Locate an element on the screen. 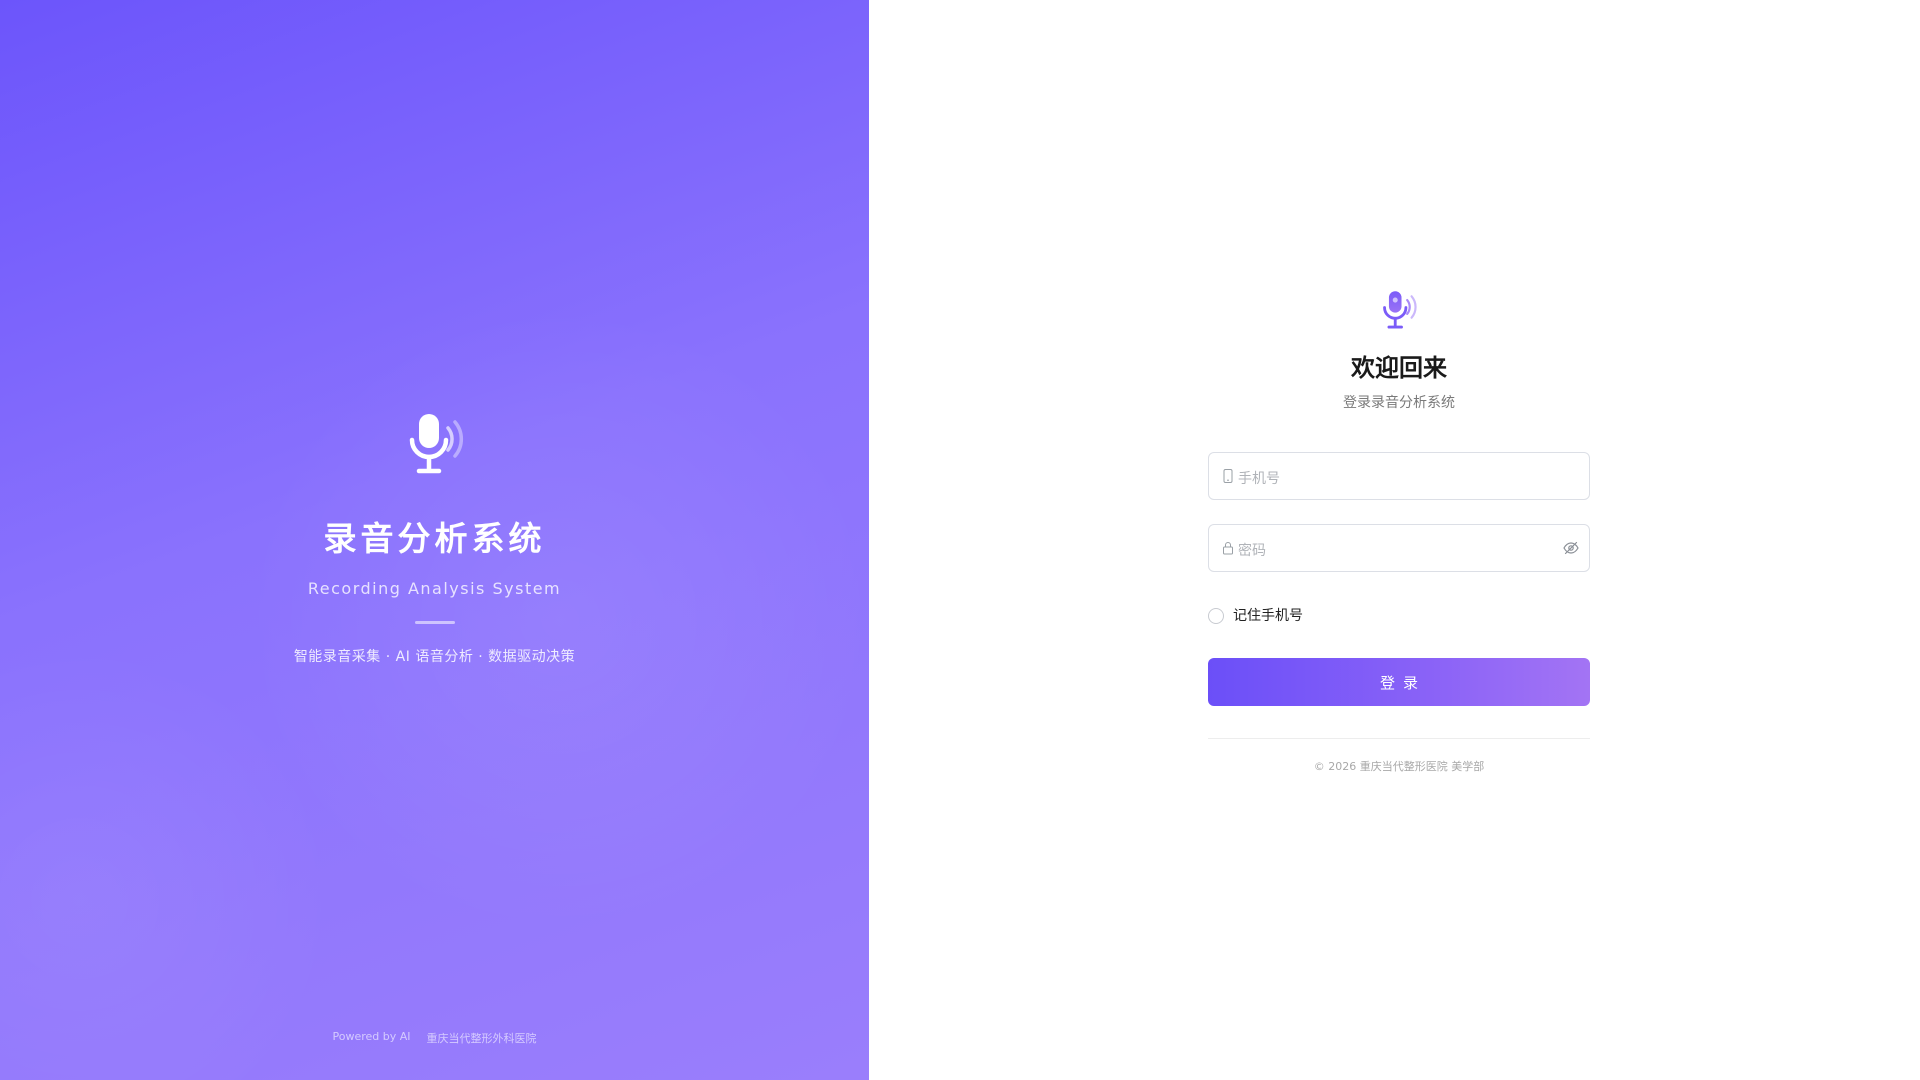 This screenshot has height=1080, width=1920. remember-phone-option: 记住手机号 is located at coordinates (1399, 616).